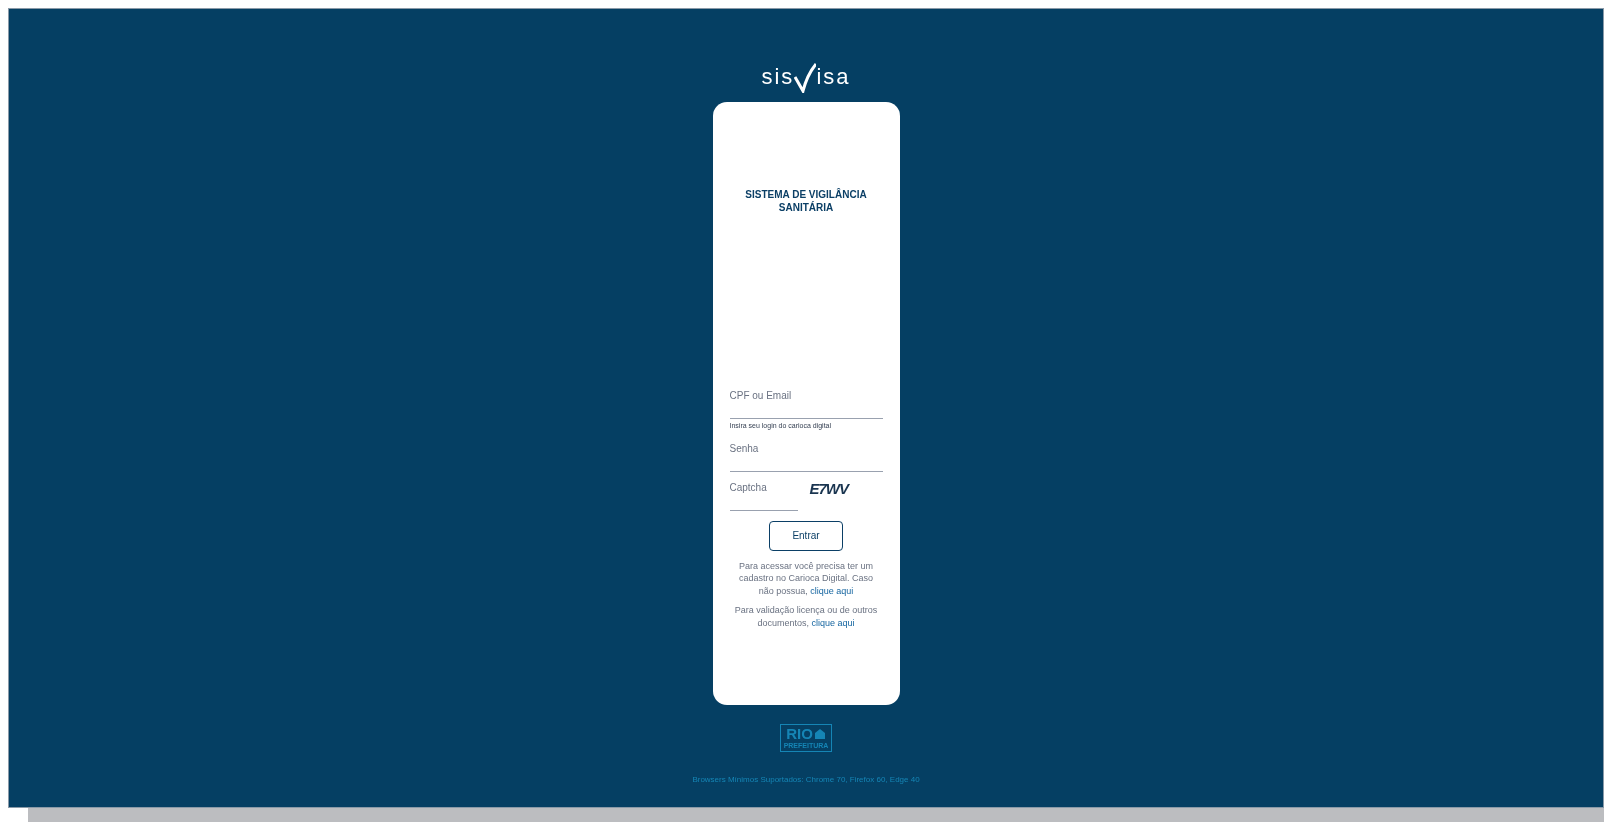  What do you see at coordinates (805, 78) in the screenshot?
I see `check-icon` at bounding box center [805, 78].